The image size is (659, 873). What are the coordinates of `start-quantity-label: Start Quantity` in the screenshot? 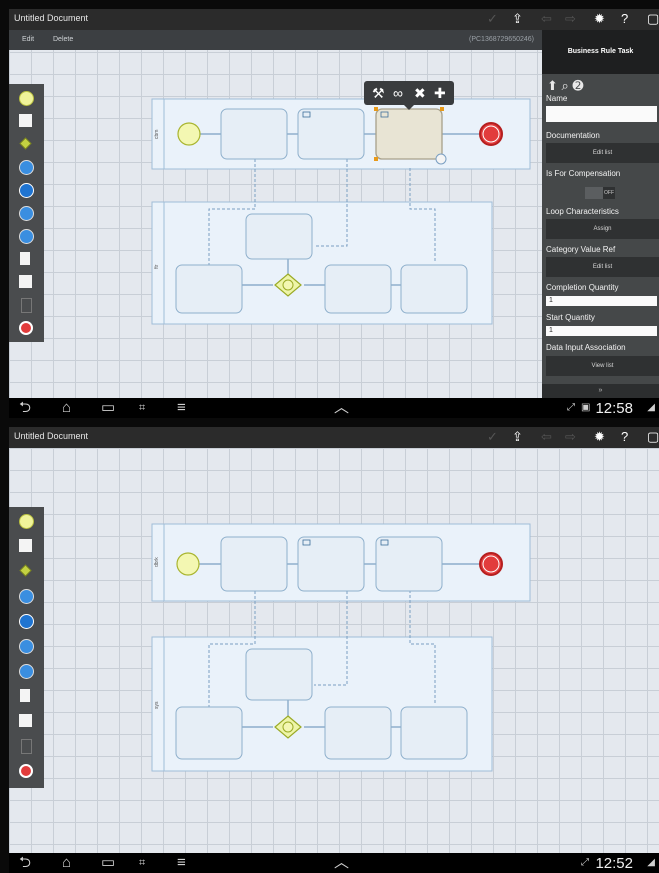 It's located at (570, 317).